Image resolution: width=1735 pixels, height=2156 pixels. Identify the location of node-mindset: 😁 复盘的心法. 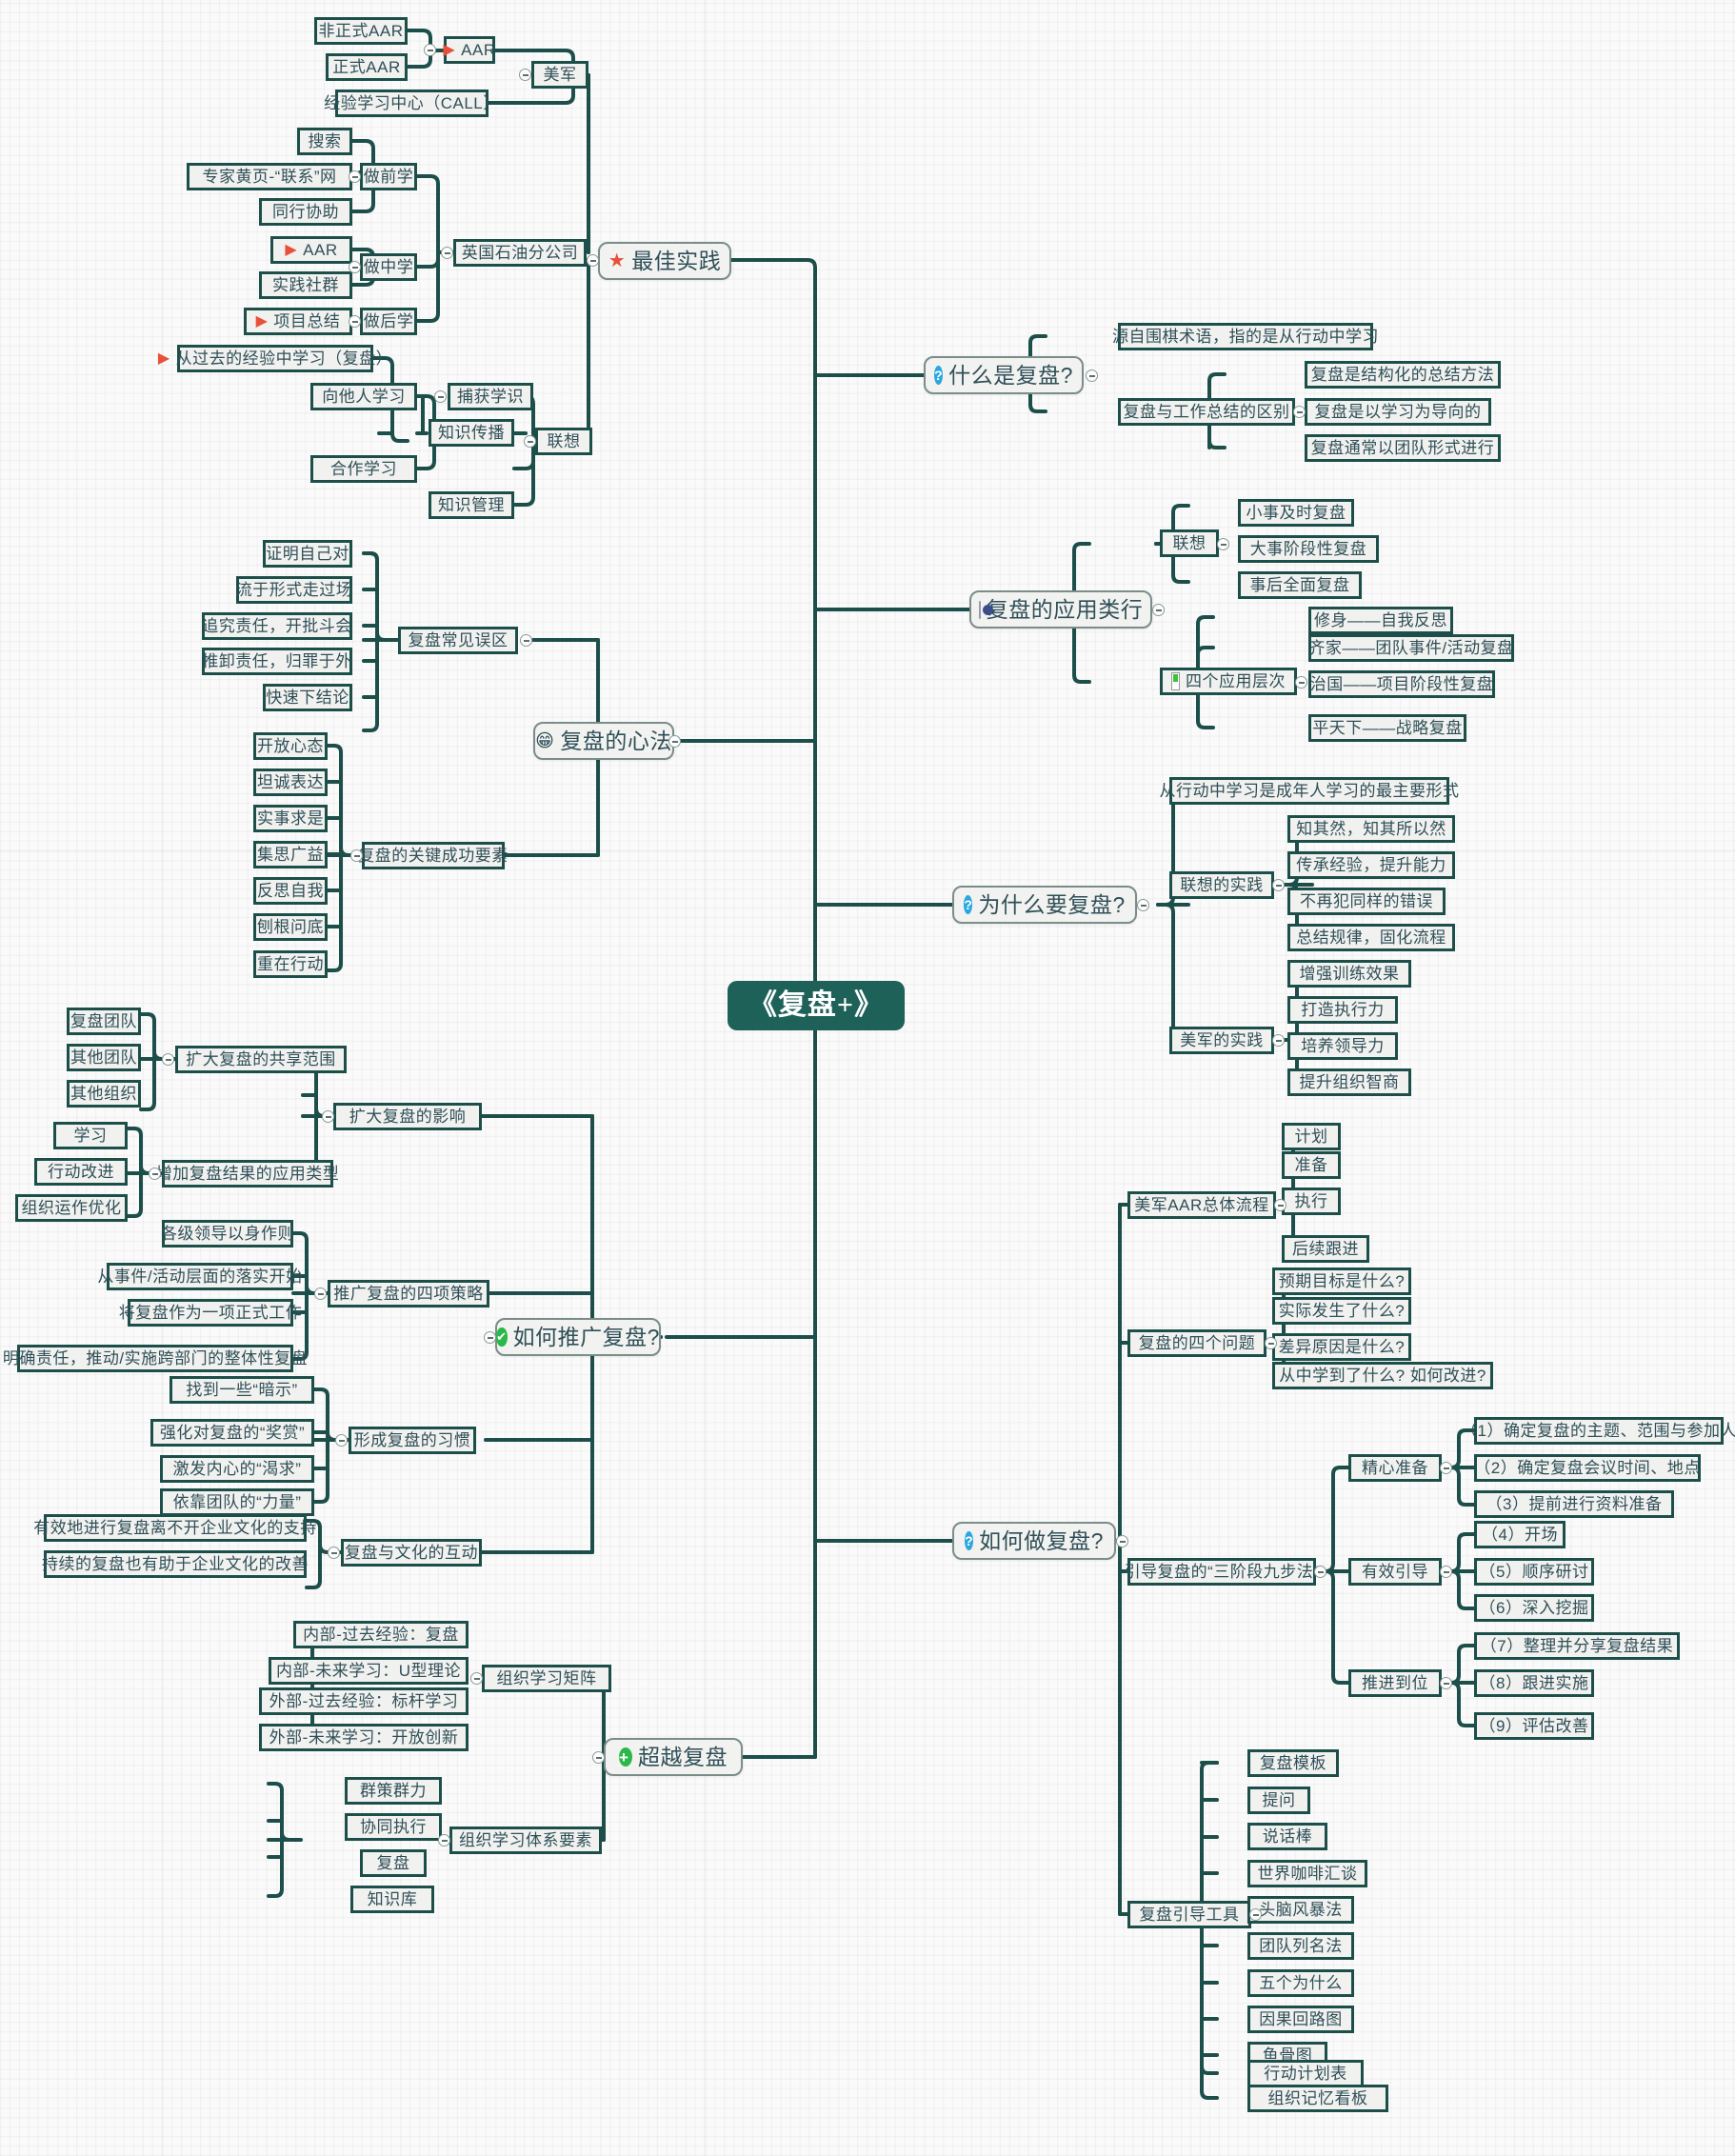
(603, 741).